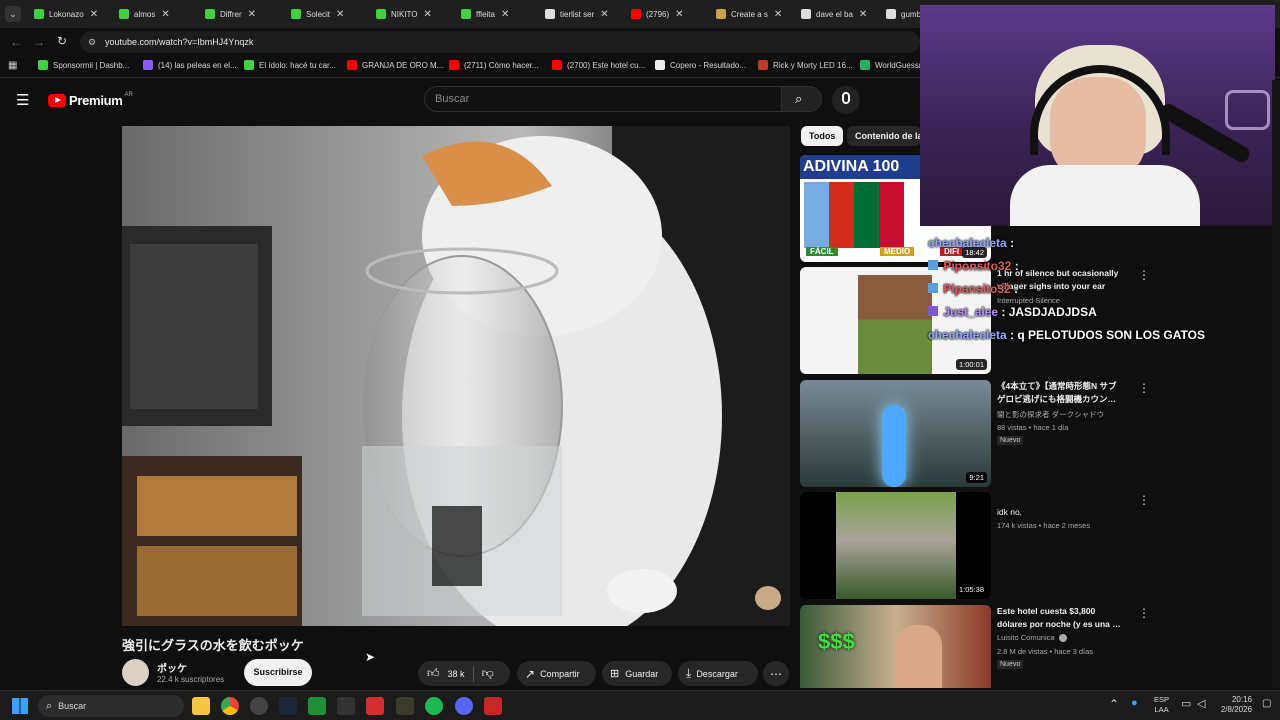  What do you see at coordinates (240, 14) in the screenshot?
I see `browser-tab: Diffrer ✕` at bounding box center [240, 14].